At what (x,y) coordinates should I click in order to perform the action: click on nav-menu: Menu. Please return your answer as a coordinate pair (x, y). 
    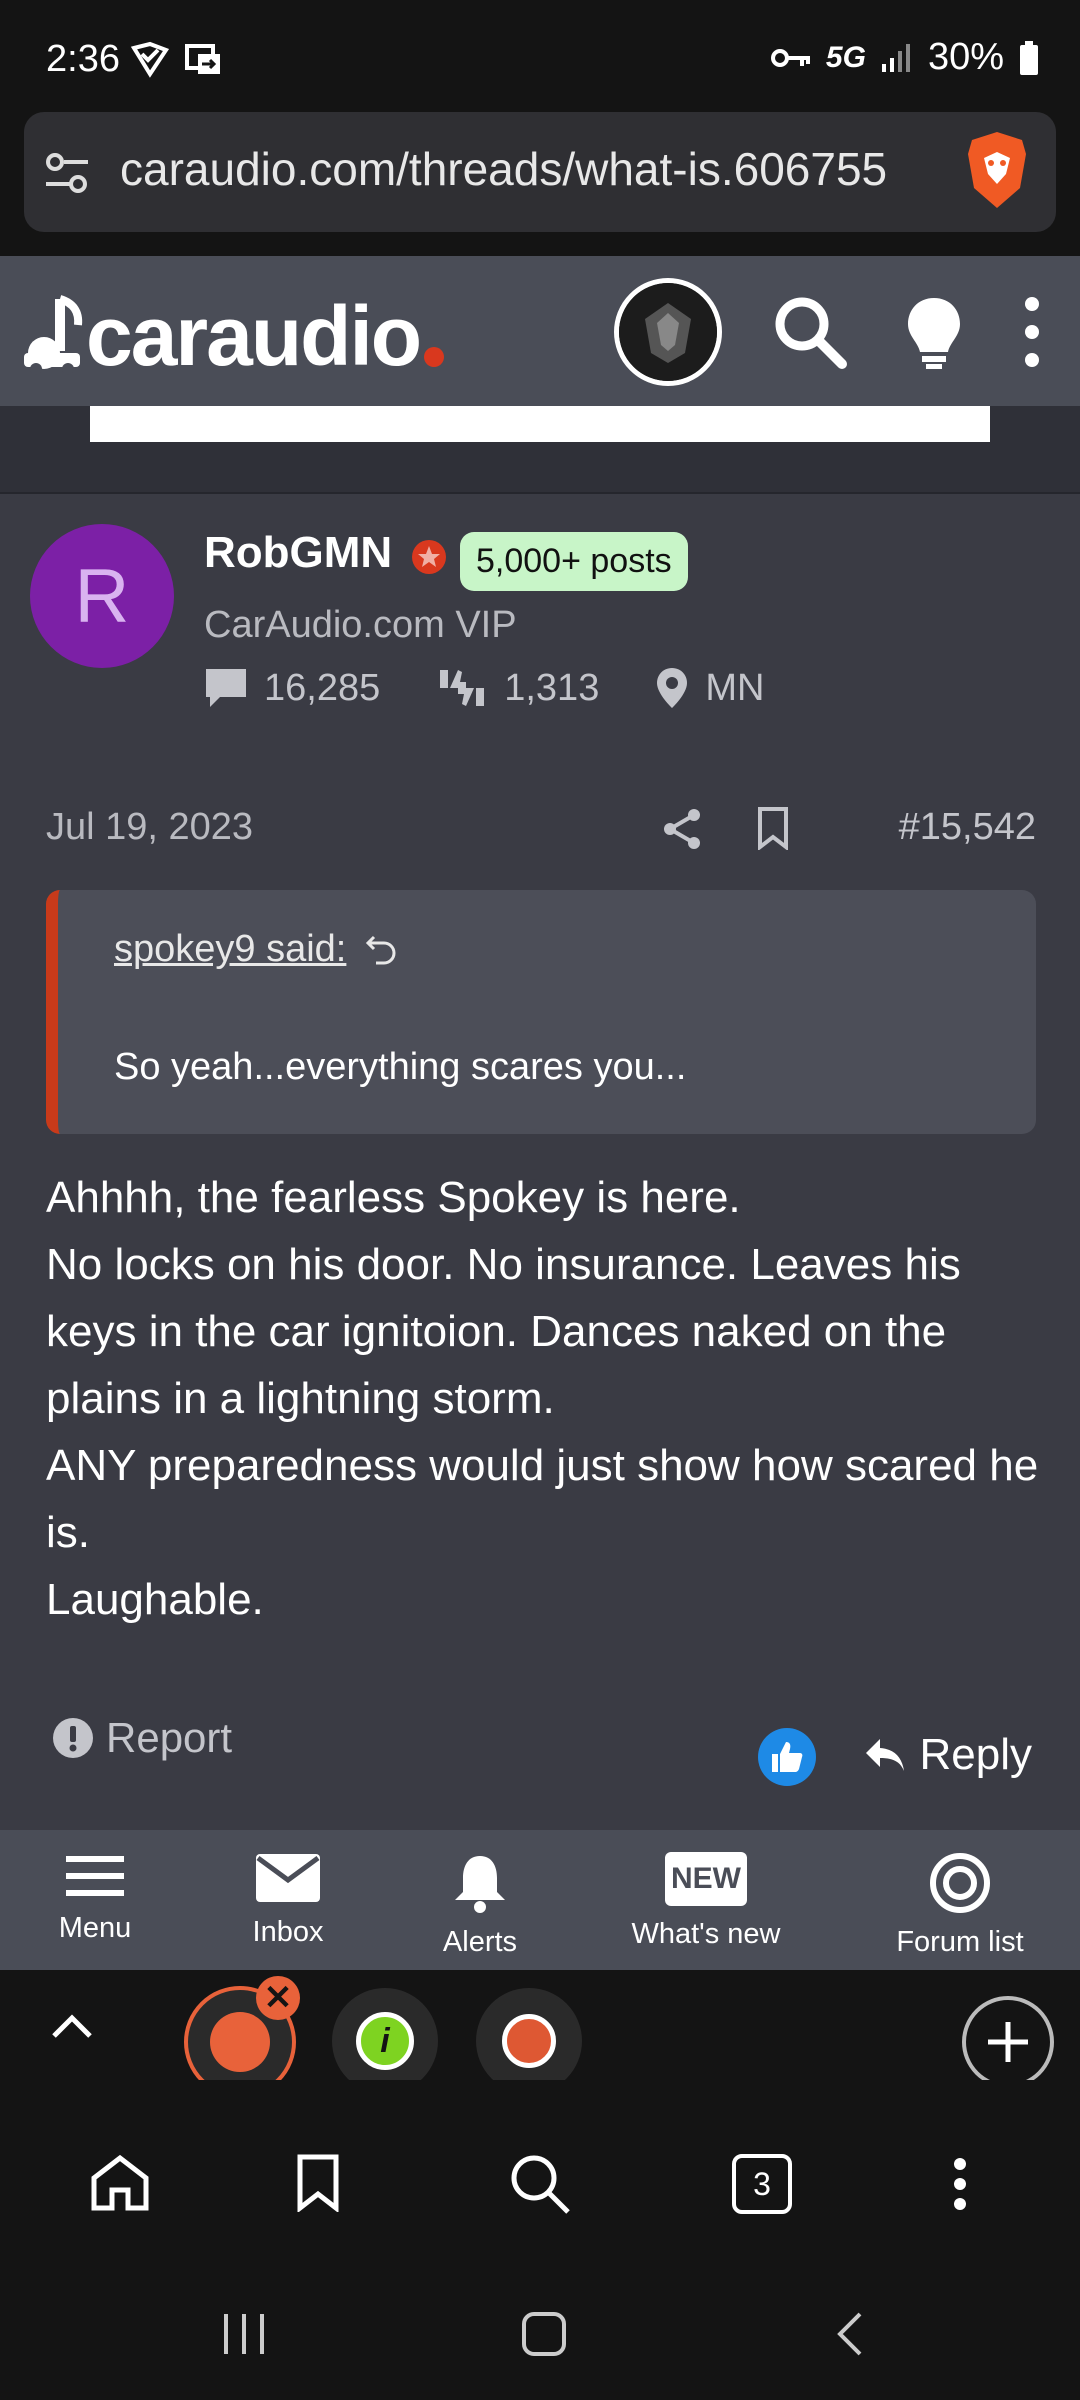
    Looking at the image, I should click on (95, 1900).